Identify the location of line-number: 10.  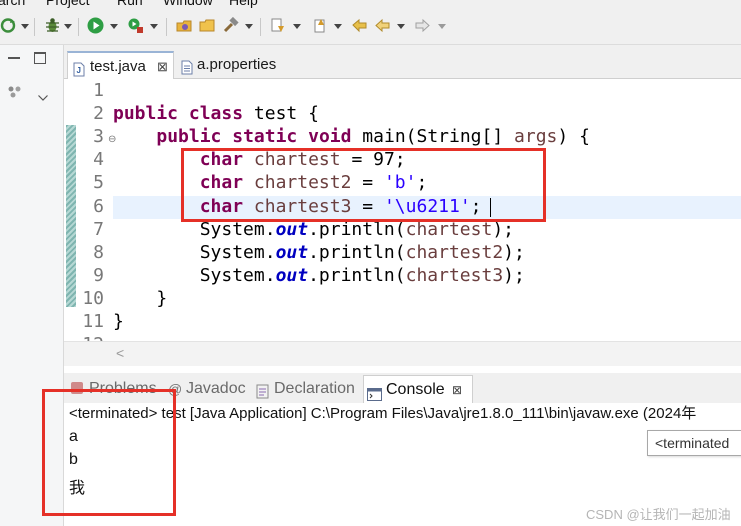
(93, 298).